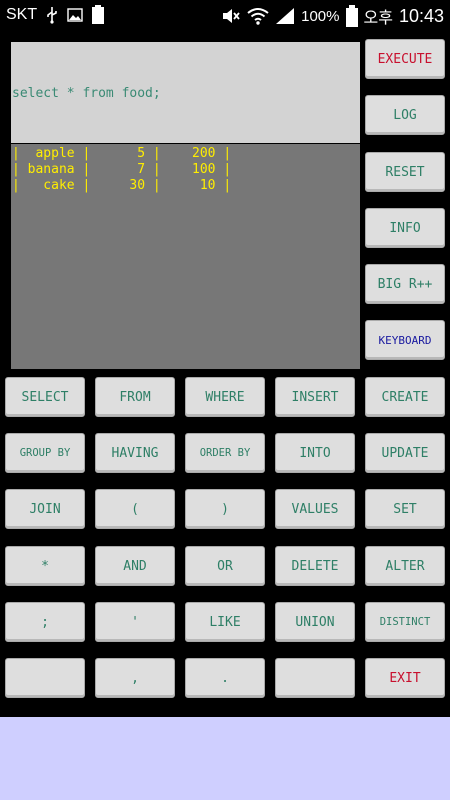 Image resolution: width=450 pixels, height=800 pixels. Describe the element at coordinates (135, 397) in the screenshot. I see `key-from: FROM` at that location.